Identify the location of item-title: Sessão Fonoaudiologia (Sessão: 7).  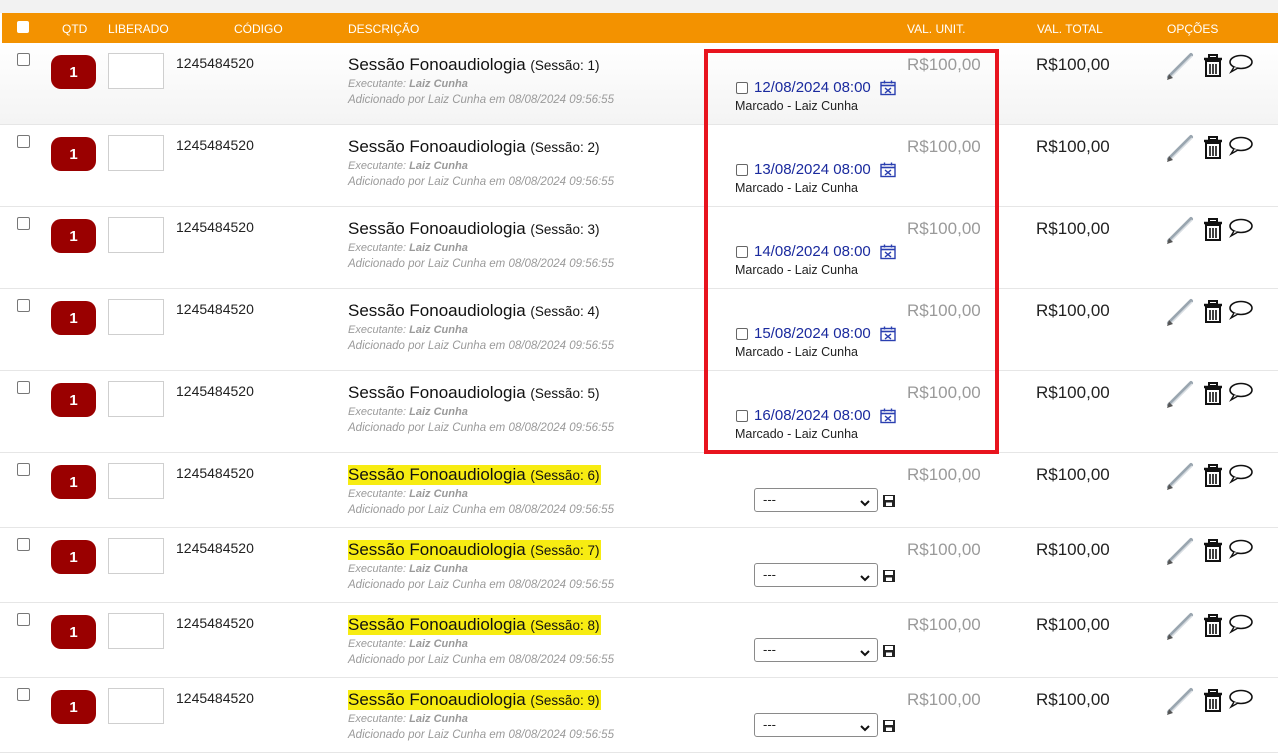
(475, 550).